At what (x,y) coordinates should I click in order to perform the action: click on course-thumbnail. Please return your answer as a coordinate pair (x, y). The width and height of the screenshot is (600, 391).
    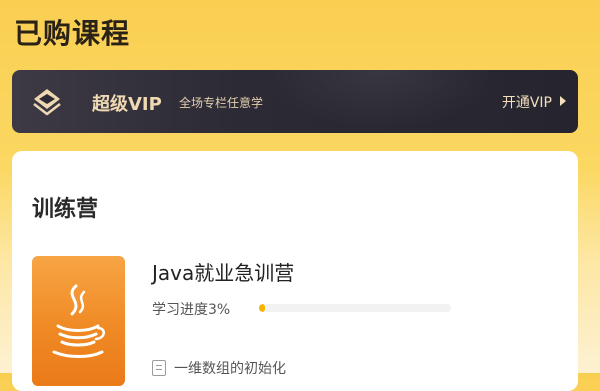
    Looking at the image, I should click on (78, 321).